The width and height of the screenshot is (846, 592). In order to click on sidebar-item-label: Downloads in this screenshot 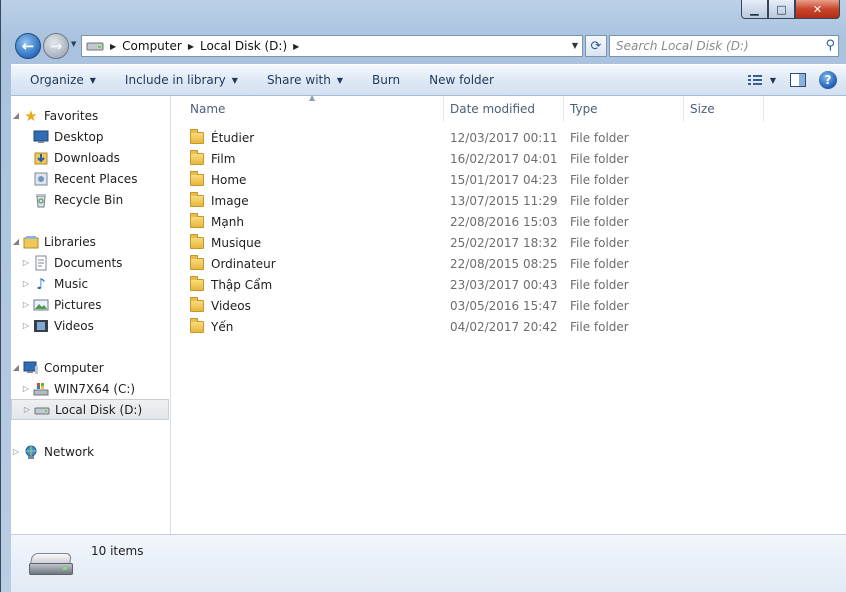, I will do `click(87, 157)`.